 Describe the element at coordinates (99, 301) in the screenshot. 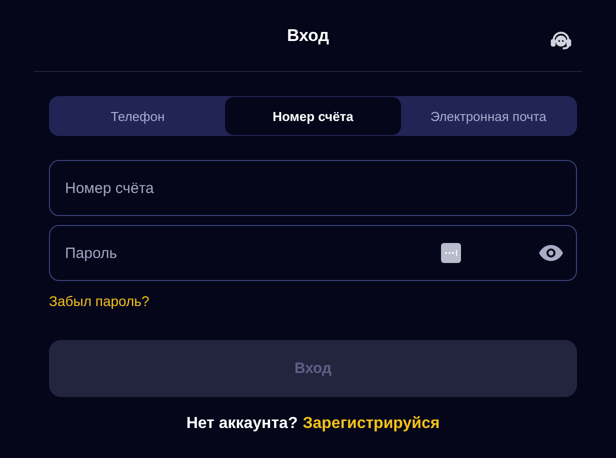

I see `forgot-password-link: Забыл пароль?` at that location.